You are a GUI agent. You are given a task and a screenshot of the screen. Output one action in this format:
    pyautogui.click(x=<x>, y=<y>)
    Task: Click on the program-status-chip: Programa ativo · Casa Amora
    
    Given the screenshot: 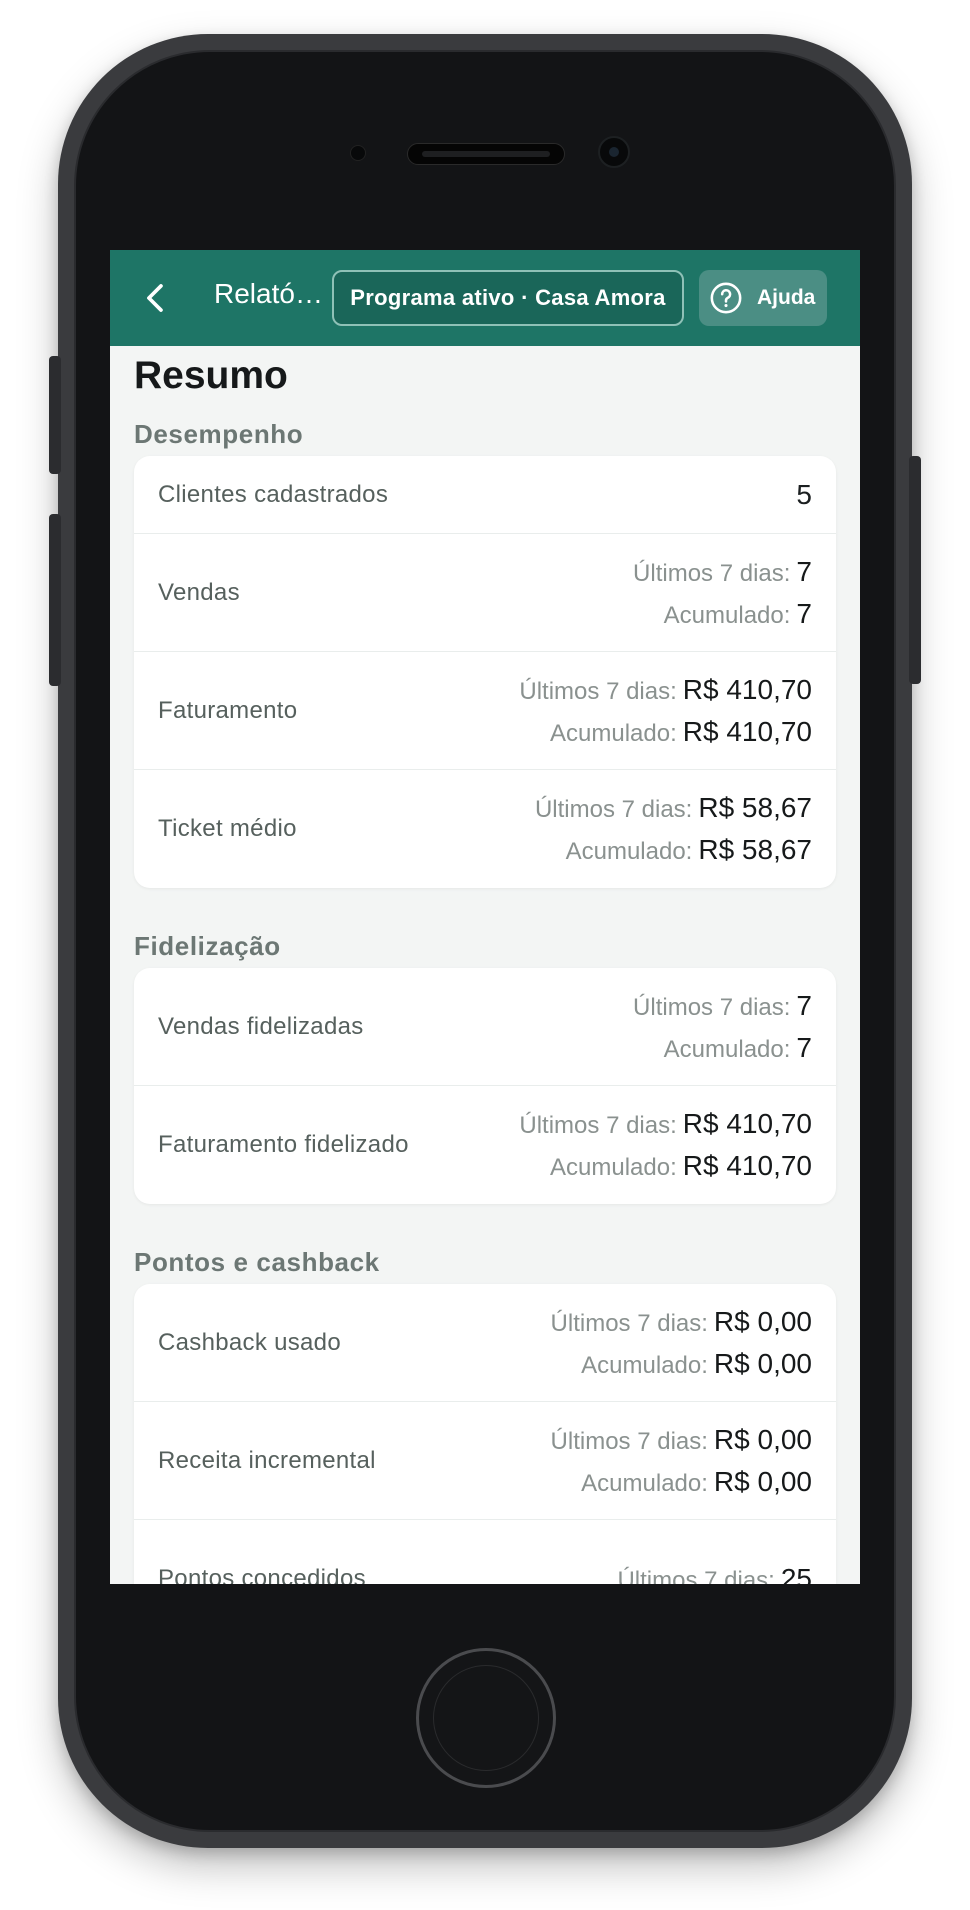 What is the action you would take?
    pyautogui.click(x=508, y=298)
    